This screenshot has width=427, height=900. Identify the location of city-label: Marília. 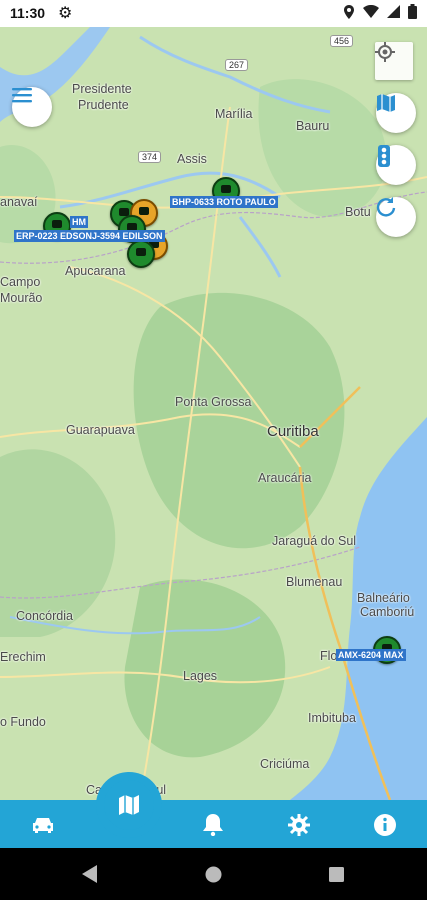
(234, 114).